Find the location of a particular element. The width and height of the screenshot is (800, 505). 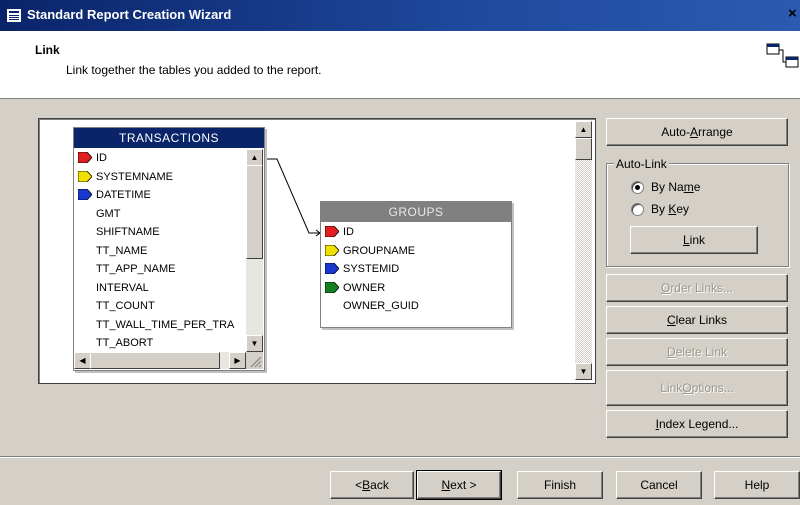

next-mnemonic: N is located at coordinates (446, 485).